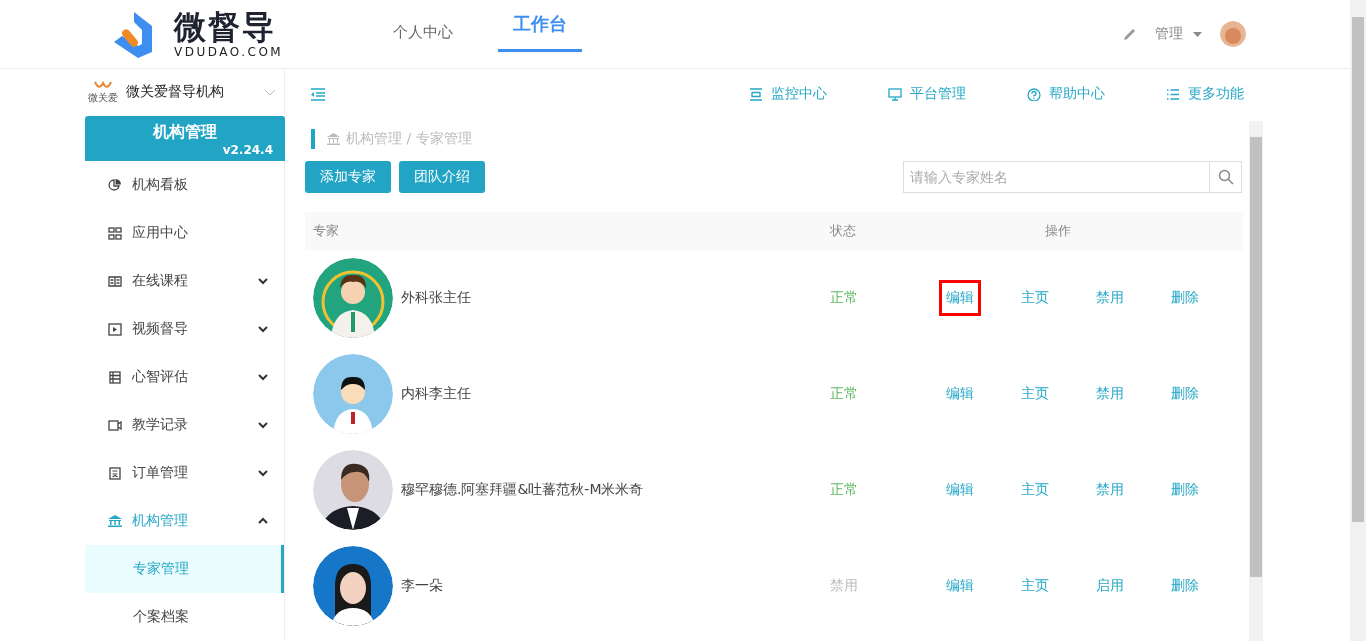  Describe the element at coordinates (1205, 94) in the screenshot. I see `toolbar-link: 更多功能` at that location.